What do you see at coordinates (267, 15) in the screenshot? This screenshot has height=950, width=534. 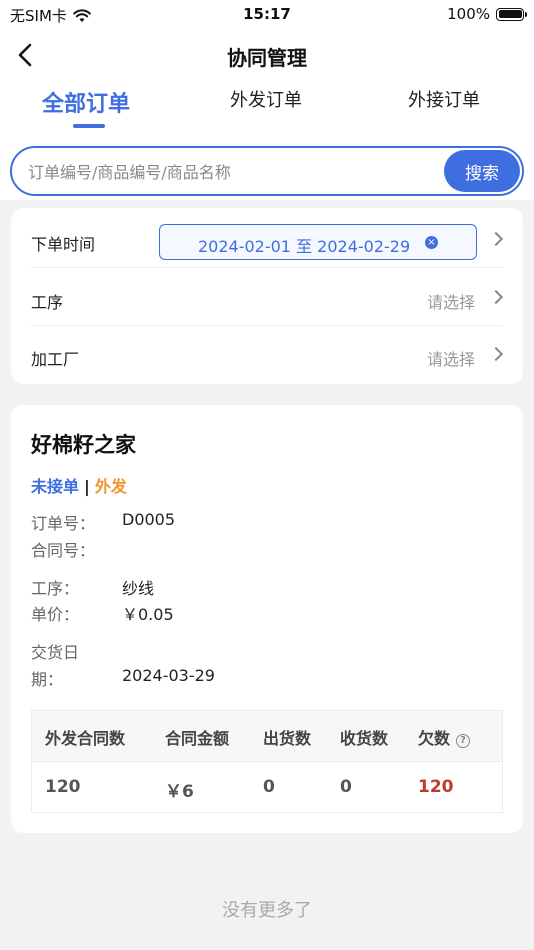 I see `status-bar: 无SIM卡 15:17 100%` at bounding box center [267, 15].